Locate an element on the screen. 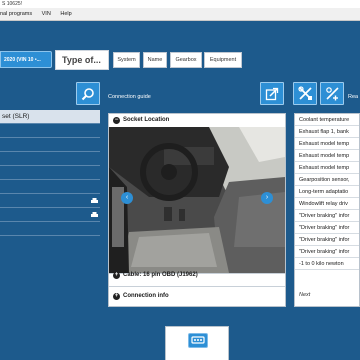 Image resolution: width=360 pixels, height=360 pixels. cable-header: + Cable: 16 pin OBD (J1962) is located at coordinates (197, 275).